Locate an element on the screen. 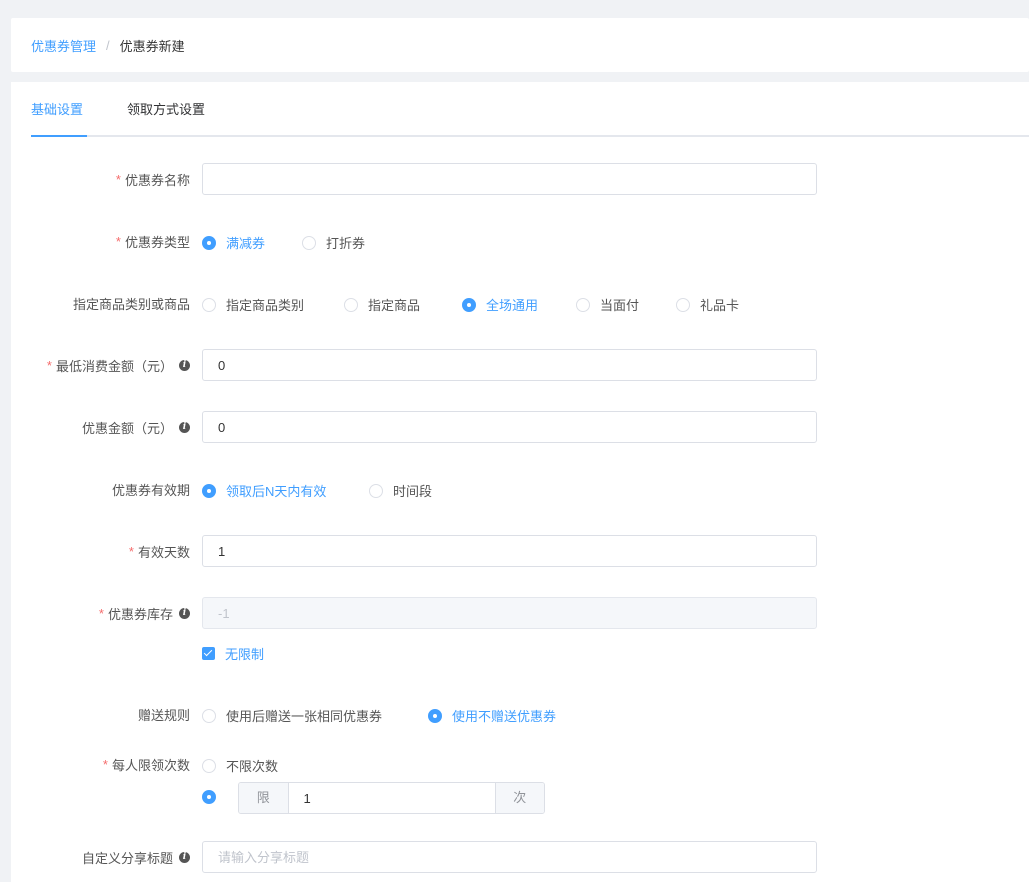 The height and width of the screenshot is (882, 1029). discount-amount-label: 优惠金额（元） i is located at coordinates (136, 427).